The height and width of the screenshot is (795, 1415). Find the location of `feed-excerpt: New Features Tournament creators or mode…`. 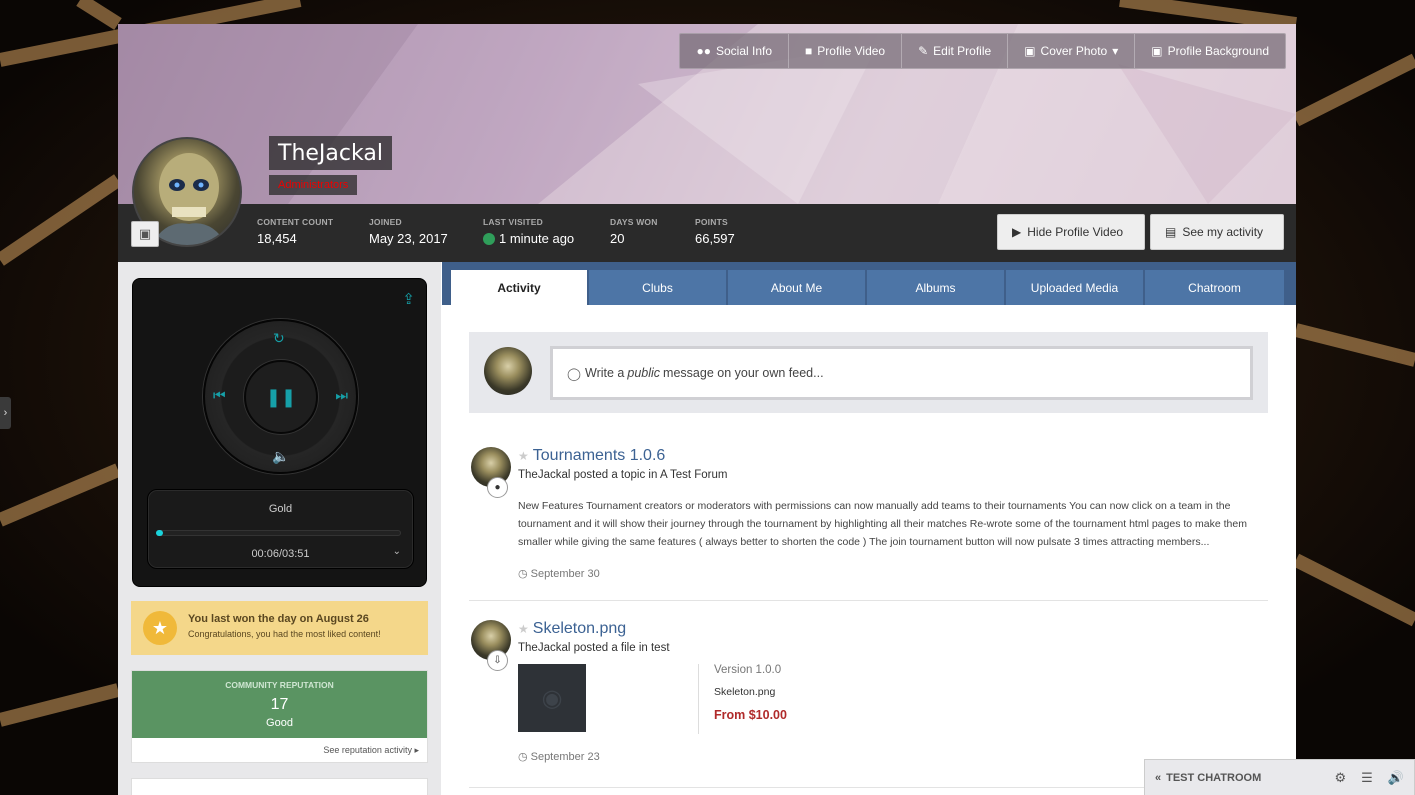

feed-excerpt: New Features Tournament creators or mode… is located at coordinates (882, 524).